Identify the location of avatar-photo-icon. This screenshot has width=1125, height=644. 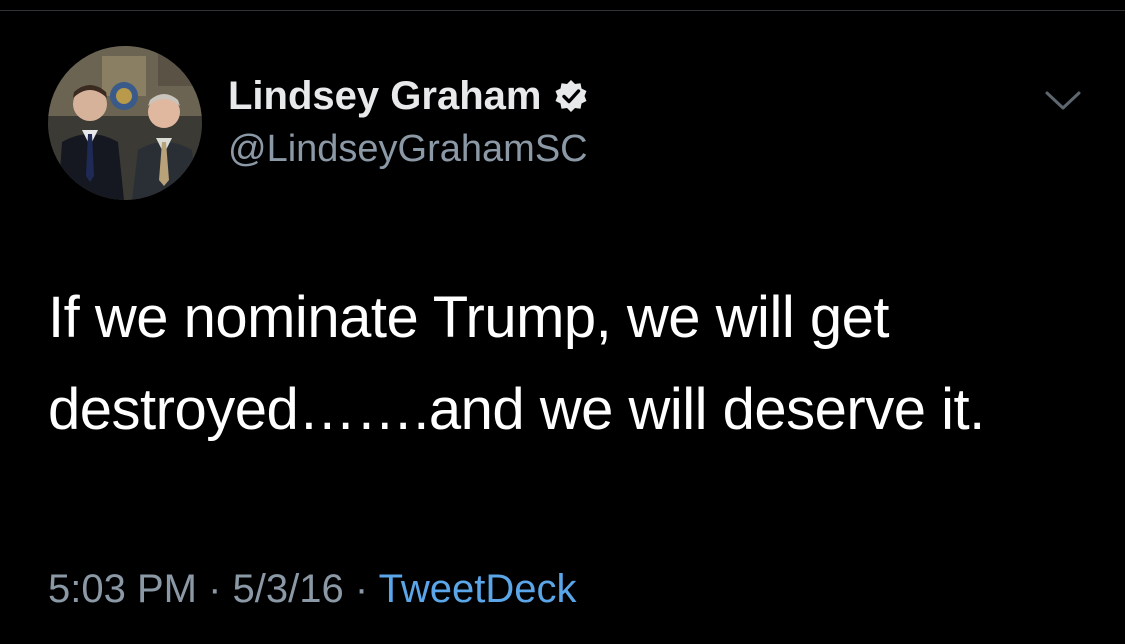
(125, 123).